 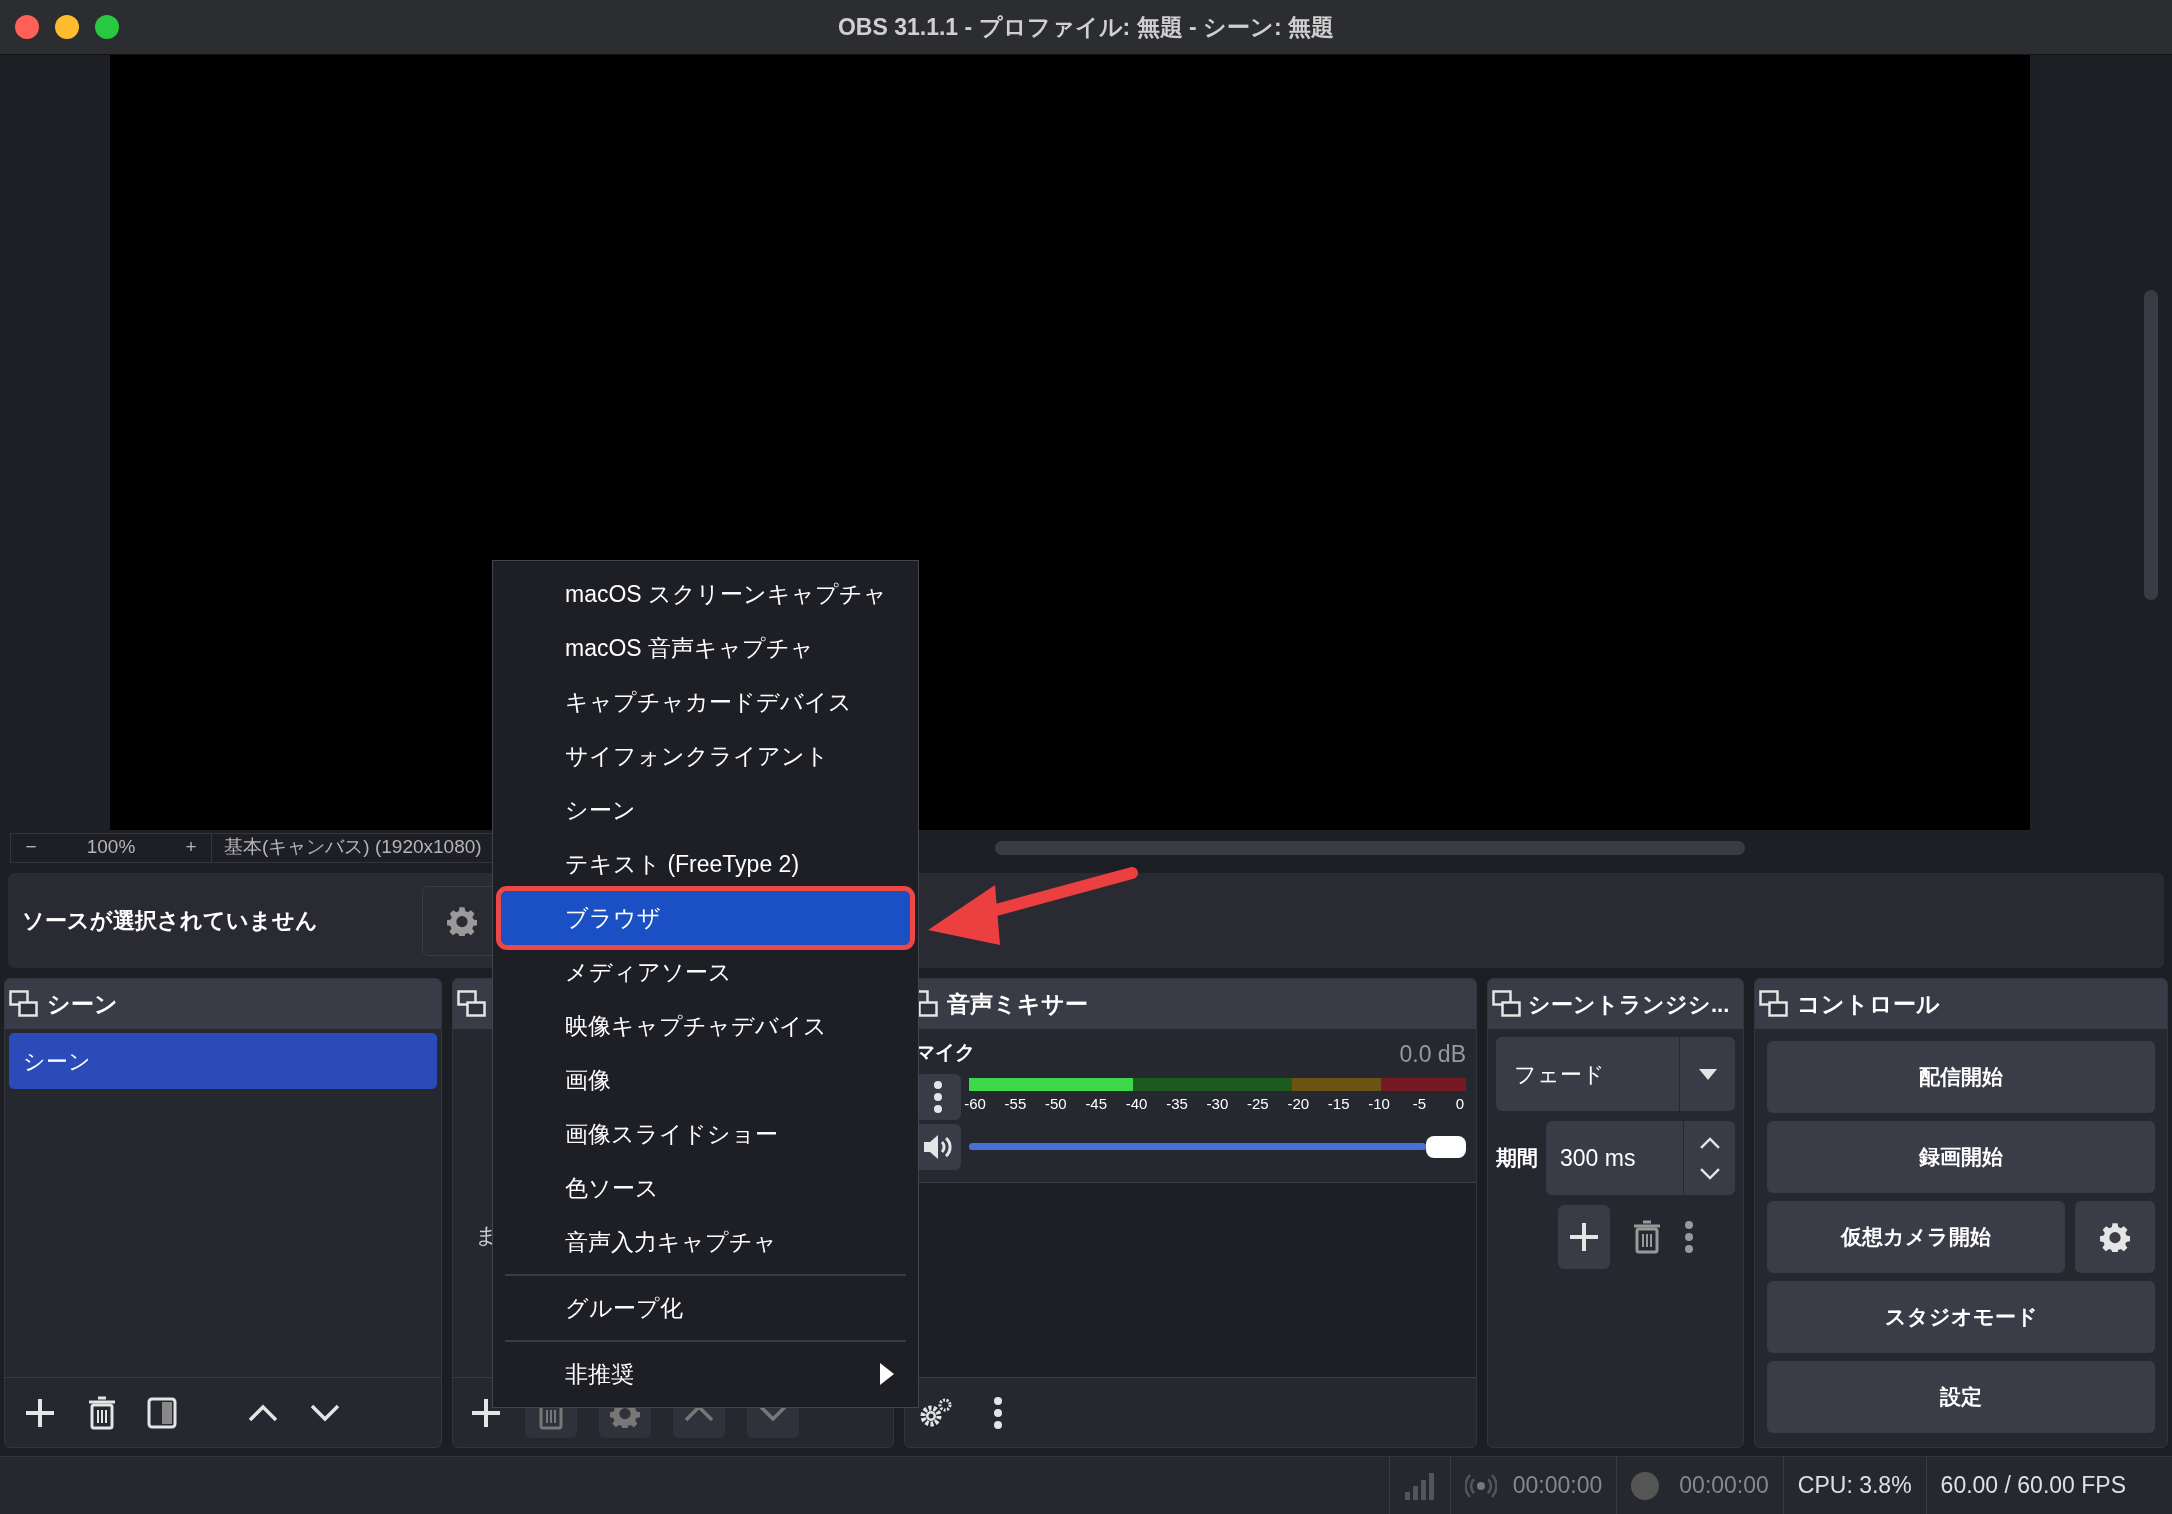 I want to click on zoom-button, so click(x=107, y=27).